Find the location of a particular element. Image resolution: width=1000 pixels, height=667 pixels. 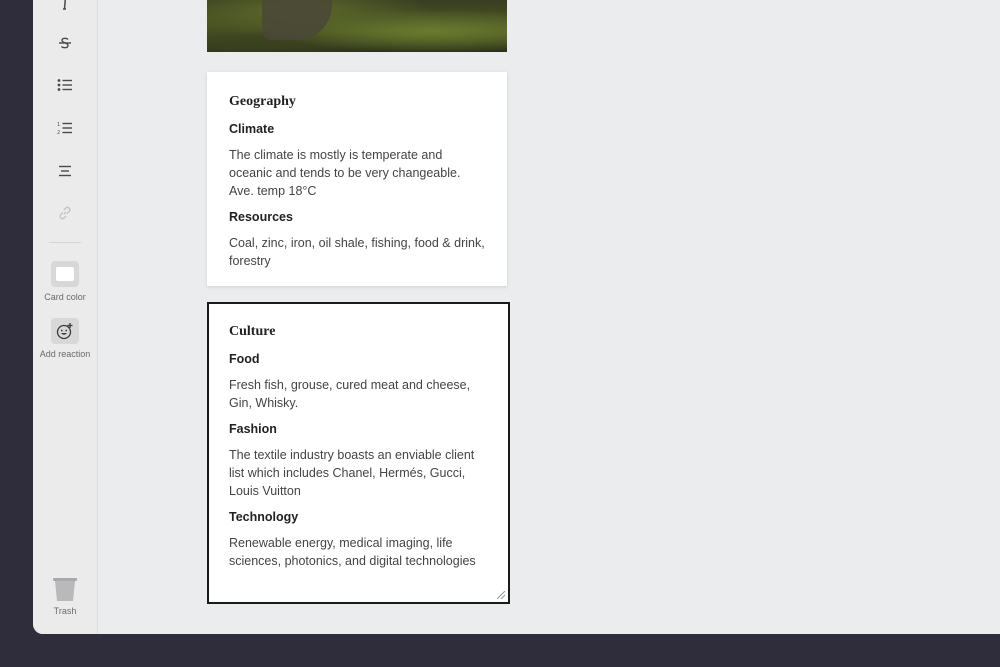

link-button is located at coordinates (65, 213).